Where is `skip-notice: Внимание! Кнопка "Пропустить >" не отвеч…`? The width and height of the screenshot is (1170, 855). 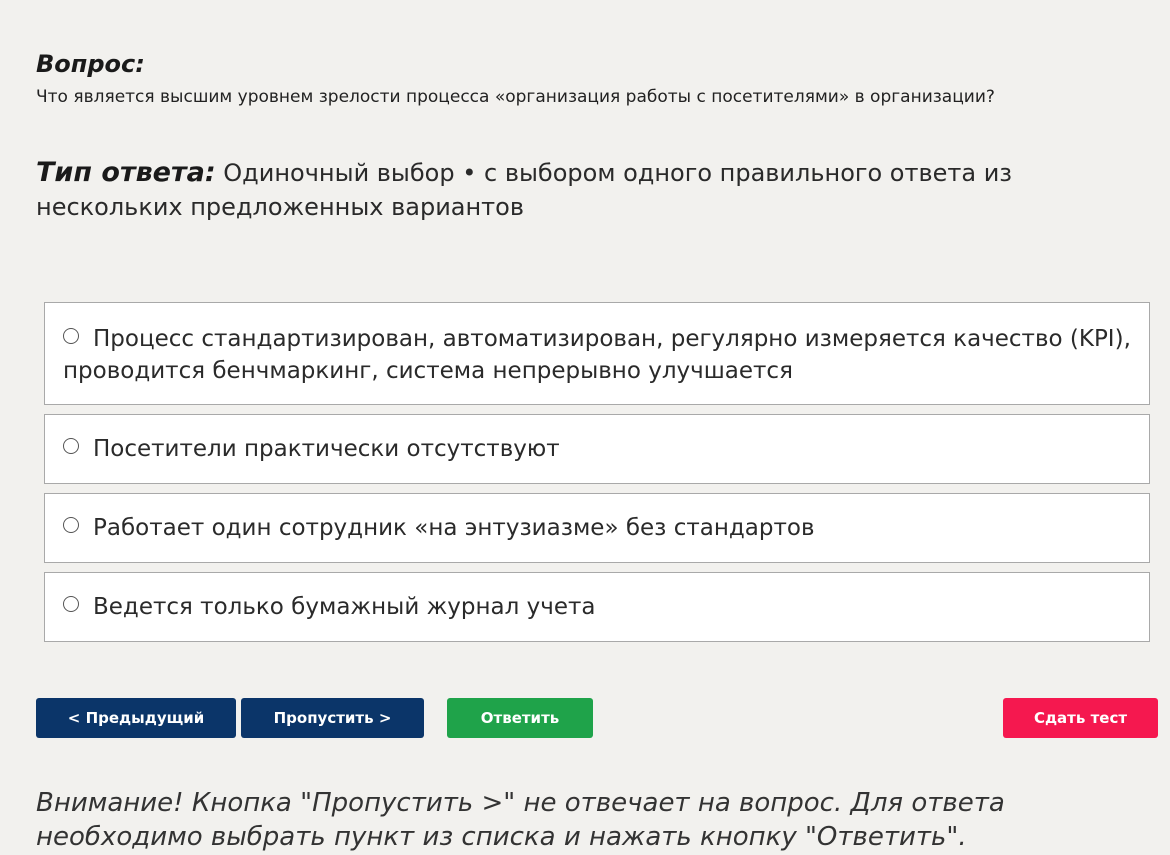
skip-notice: Внимание! Кнопка "Пропустить >" не отвеч… is located at coordinates (520, 820).